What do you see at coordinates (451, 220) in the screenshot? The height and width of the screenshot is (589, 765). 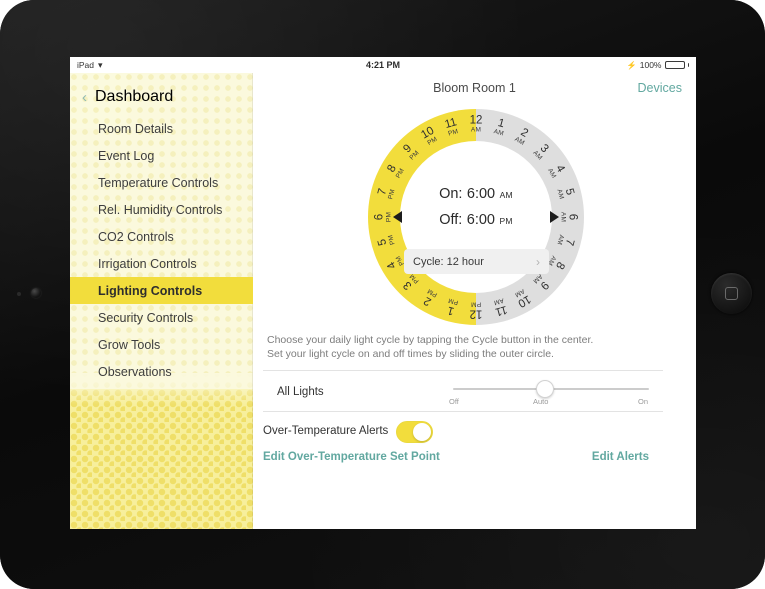 I see `off-label: Off:` at bounding box center [451, 220].